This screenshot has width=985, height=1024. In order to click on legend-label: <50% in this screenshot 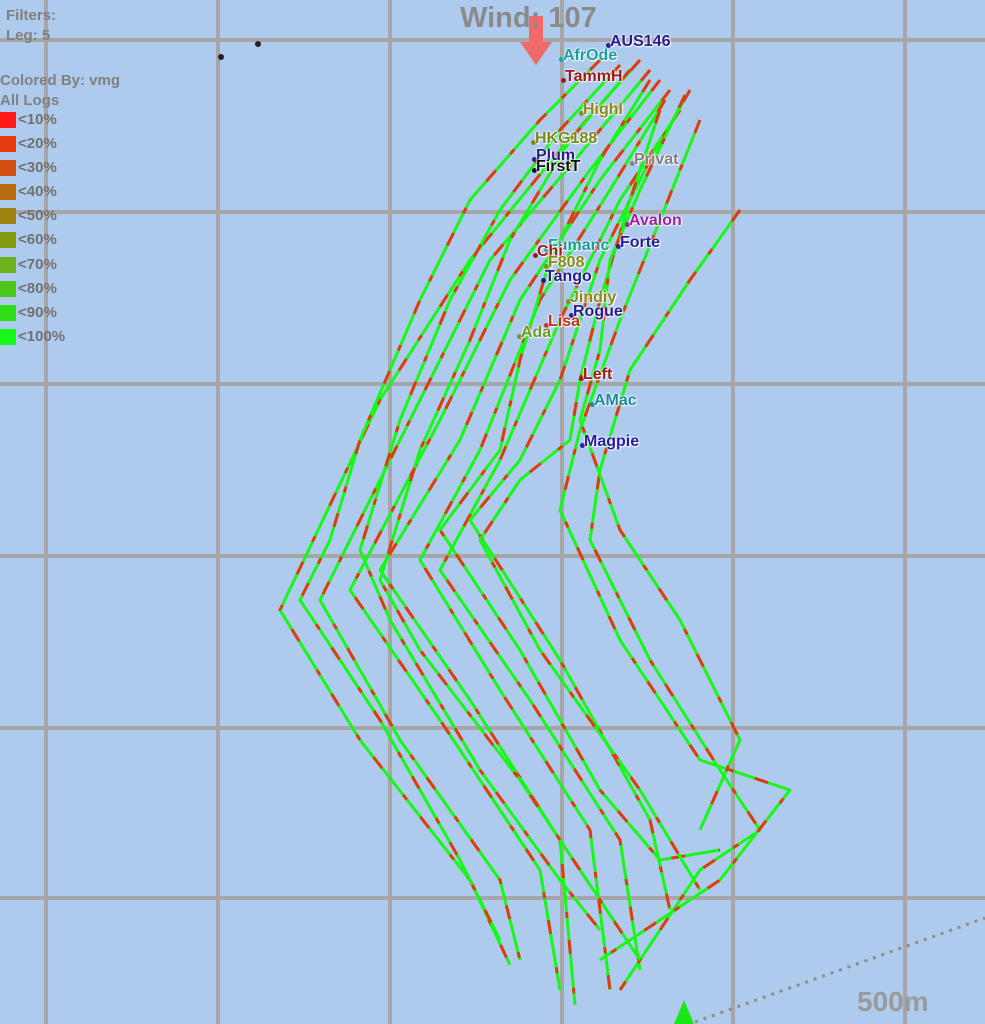, I will do `click(37, 215)`.